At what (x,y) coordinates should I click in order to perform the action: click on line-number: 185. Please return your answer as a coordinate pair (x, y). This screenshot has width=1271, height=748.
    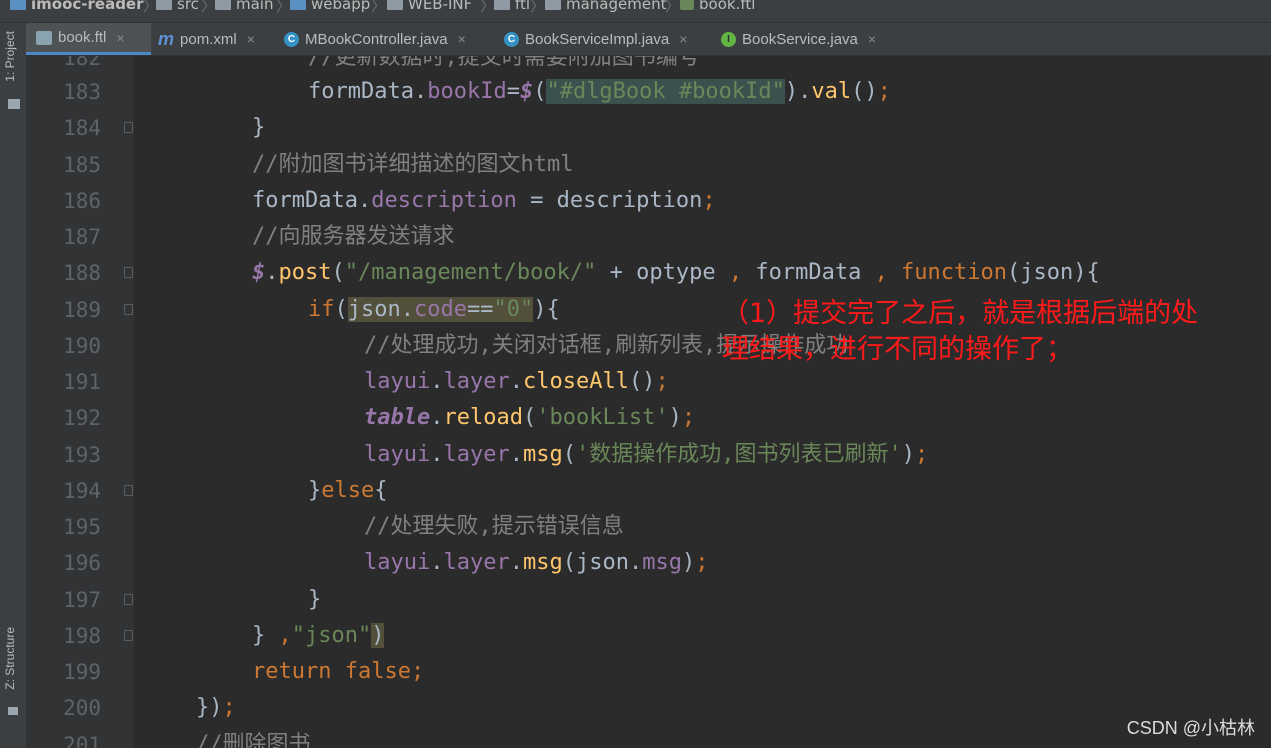
    Looking at the image, I should click on (82, 165).